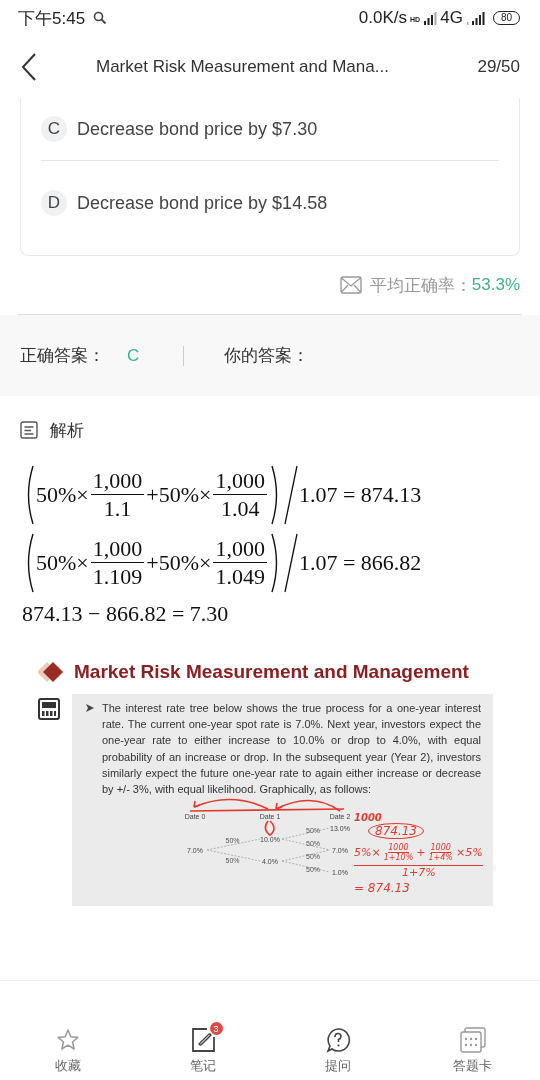 Image resolution: width=540 pixels, height=1080 pixels. I want to click on network-speed: 0.0K/s, so click(383, 18).